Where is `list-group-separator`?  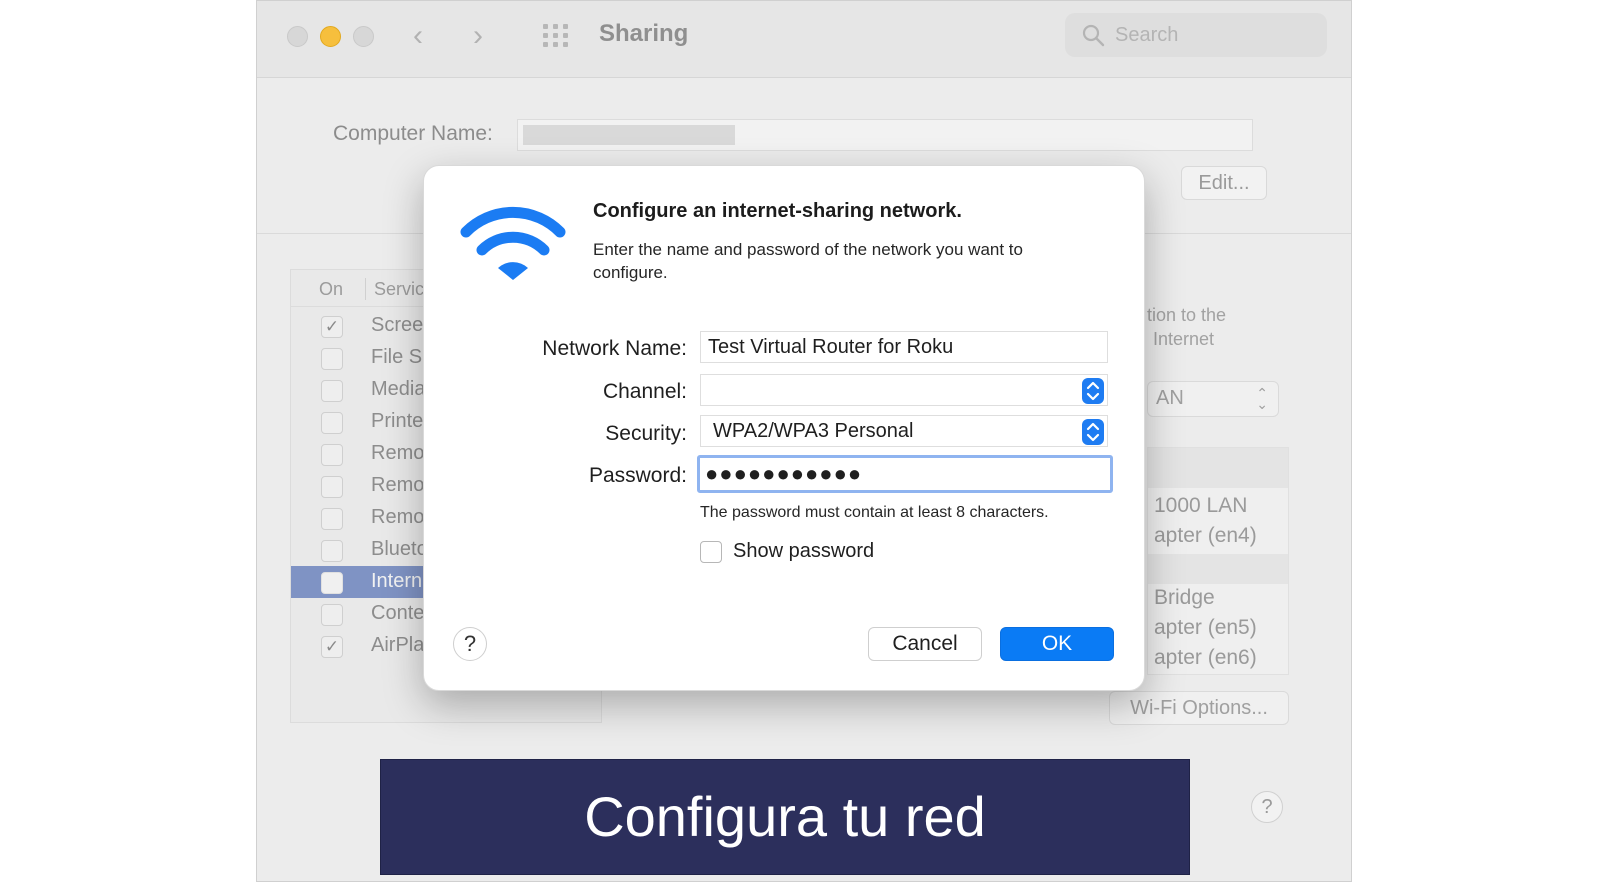 list-group-separator is located at coordinates (1218, 569).